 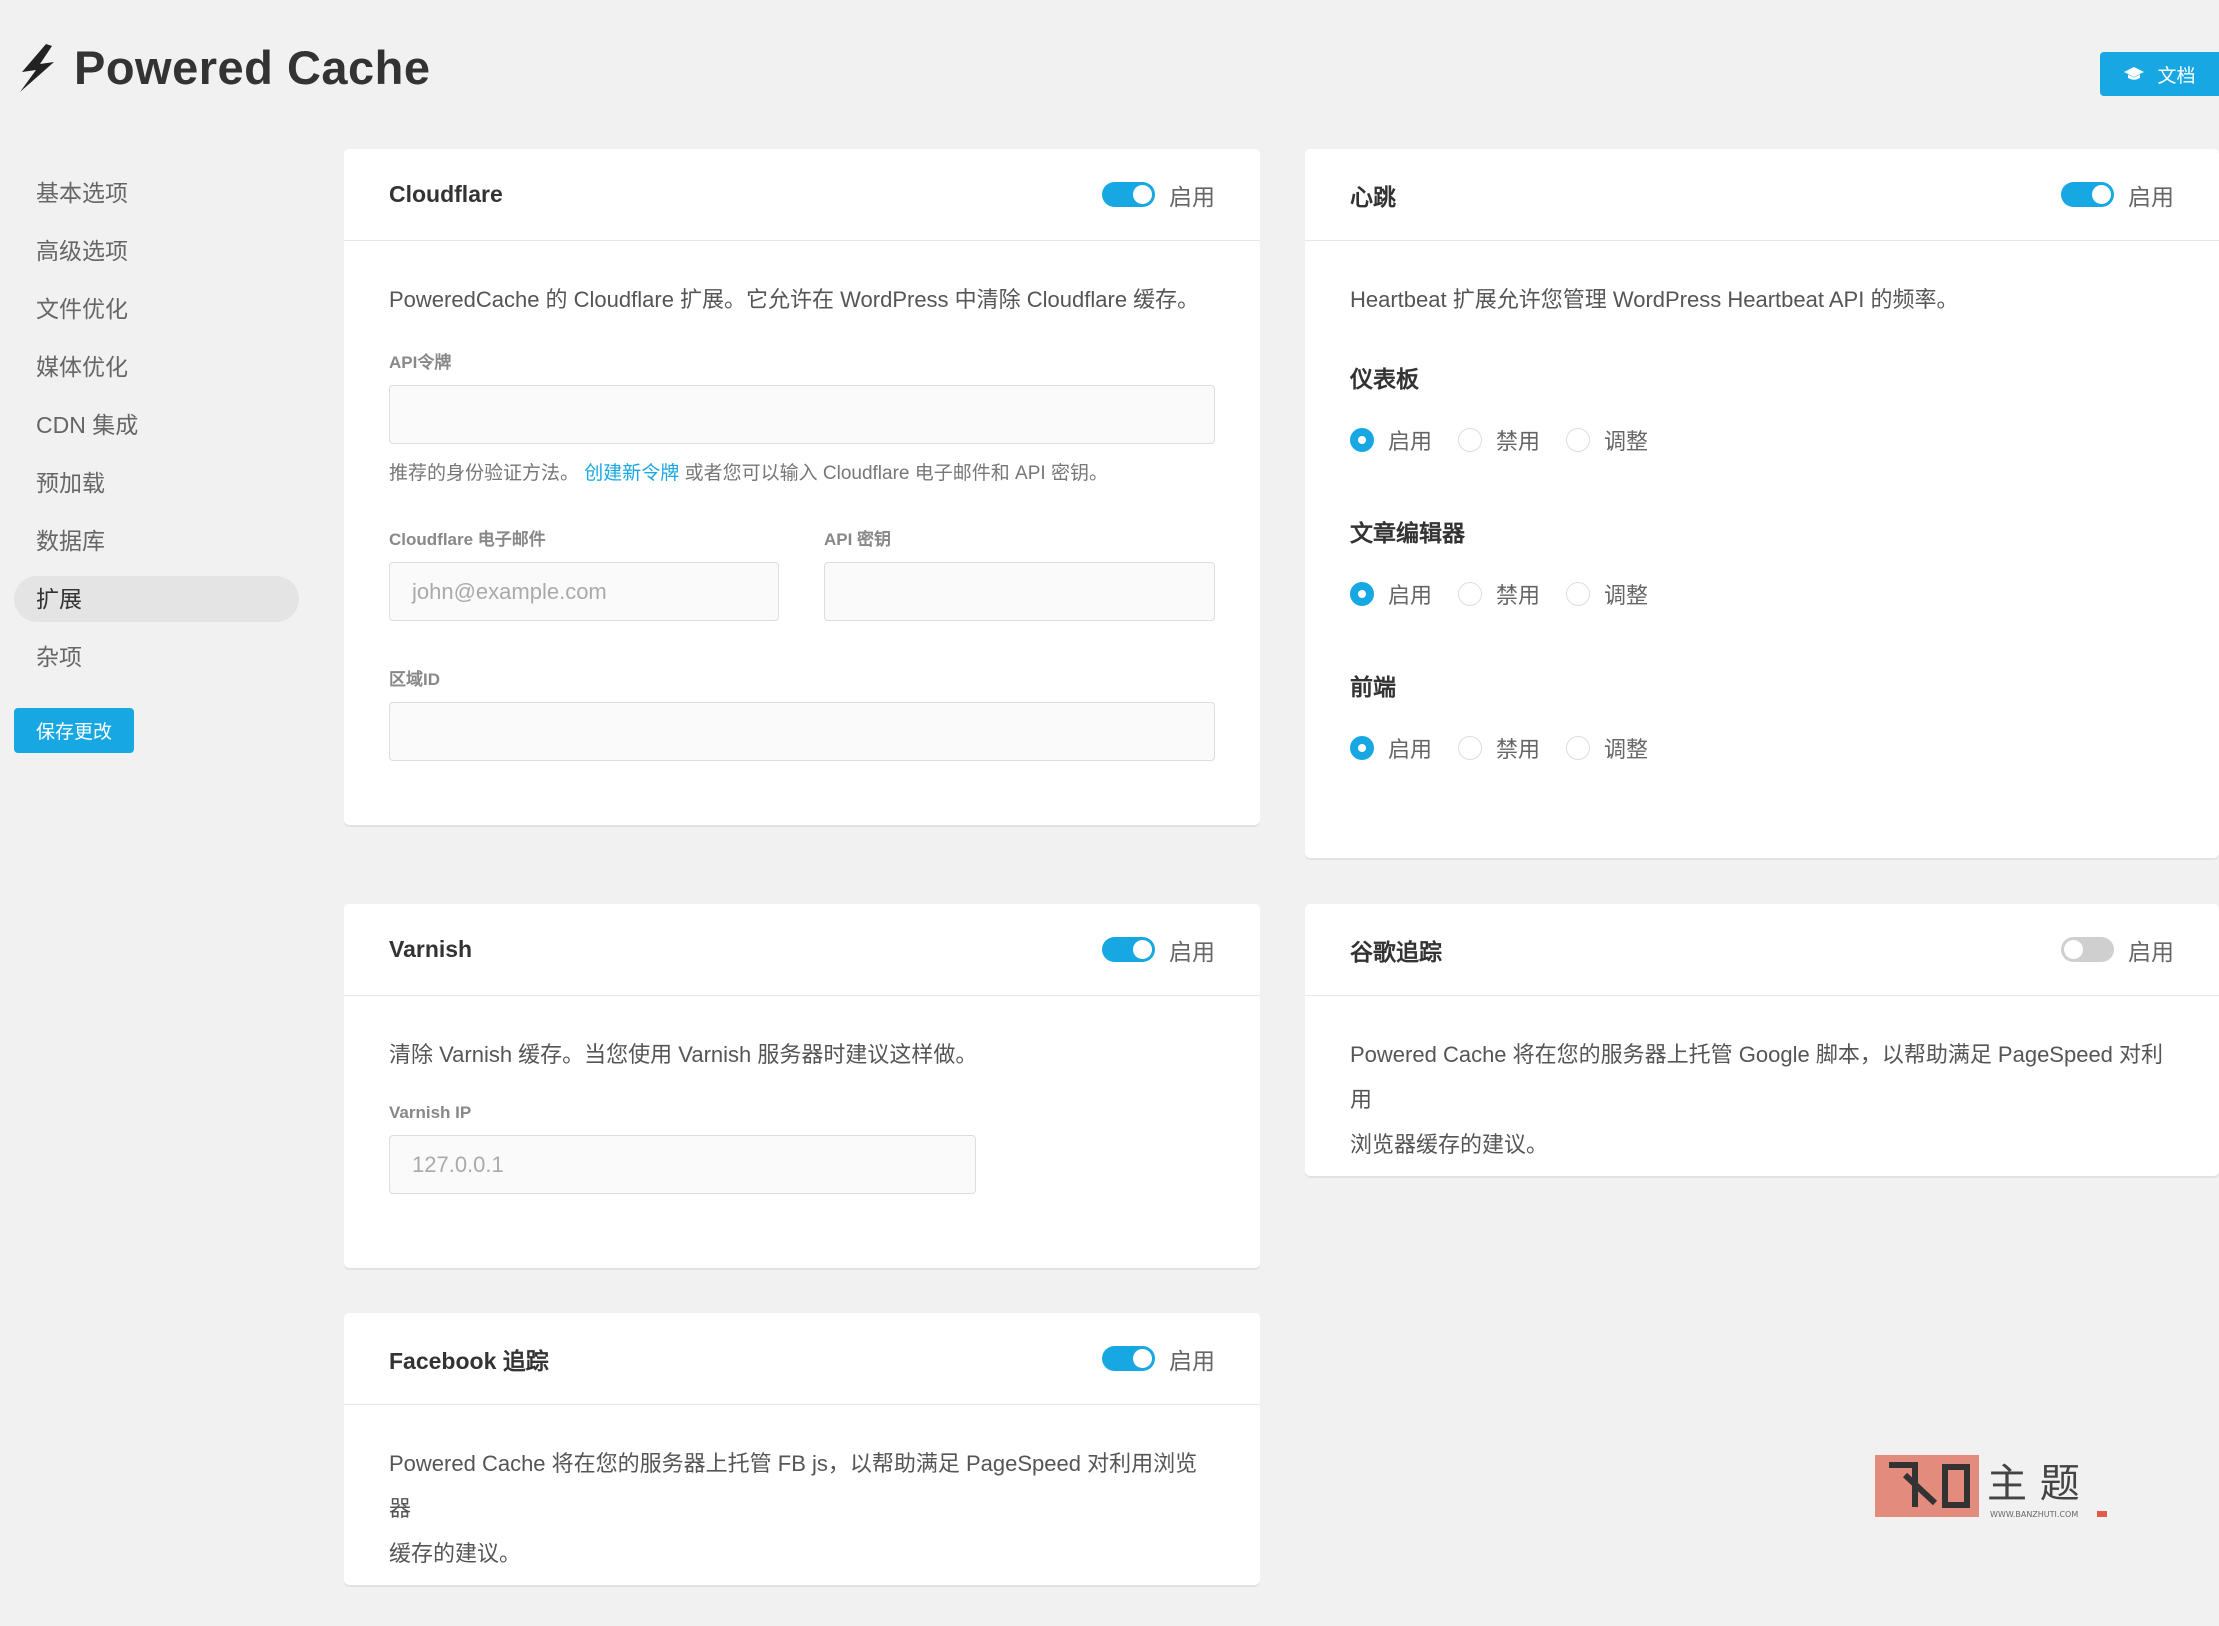 What do you see at coordinates (467, 539) in the screenshot?
I see `email-label: Cloudflare 电子邮件` at bounding box center [467, 539].